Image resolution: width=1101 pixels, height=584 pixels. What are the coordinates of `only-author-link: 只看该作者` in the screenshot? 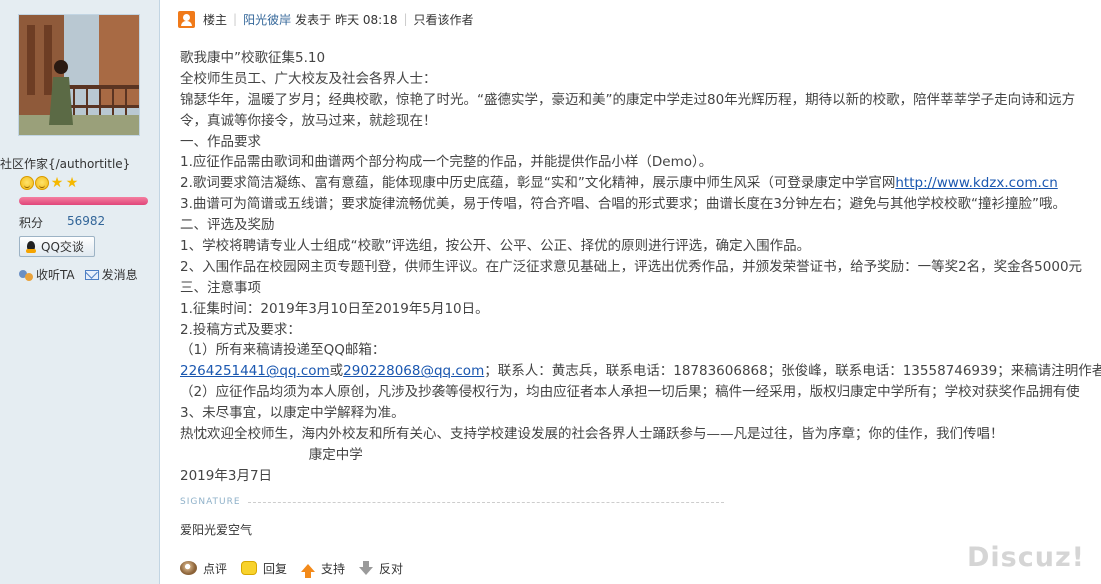 It's located at (444, 19).